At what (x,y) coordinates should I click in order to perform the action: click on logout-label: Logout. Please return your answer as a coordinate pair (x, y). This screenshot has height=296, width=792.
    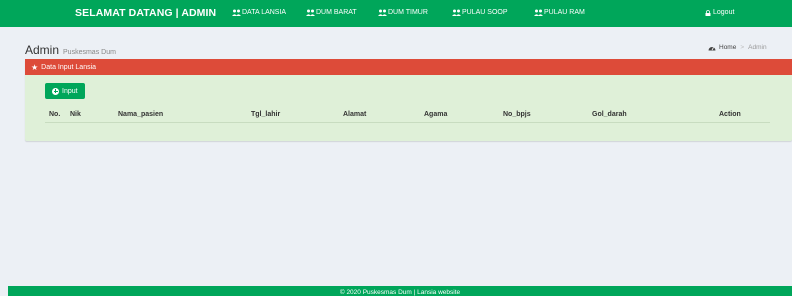
    Looking at the image, I should click on (724, 12).